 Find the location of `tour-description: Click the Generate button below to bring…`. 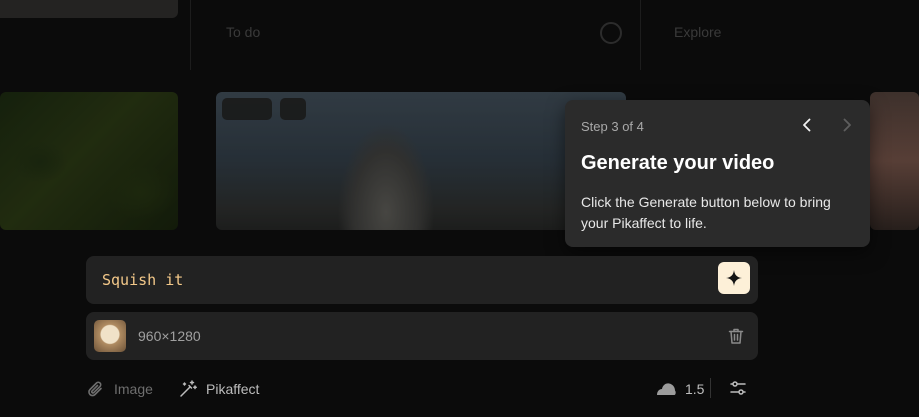

tour-description: Click the Generate button below to bring… is located at coordinates (706, 212).